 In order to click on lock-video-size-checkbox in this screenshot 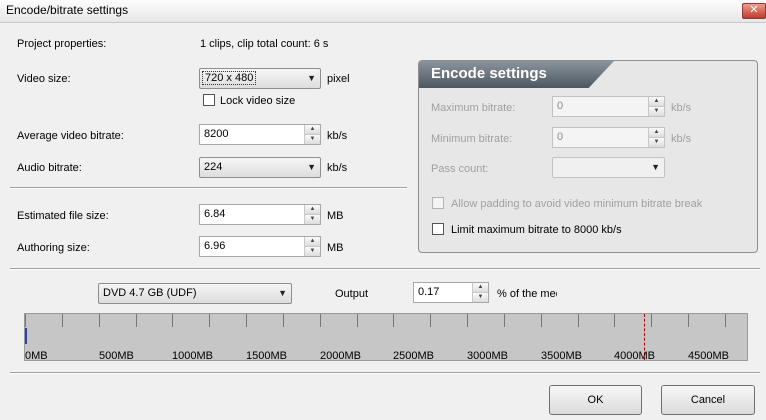, I will do `click(209, 100)`.